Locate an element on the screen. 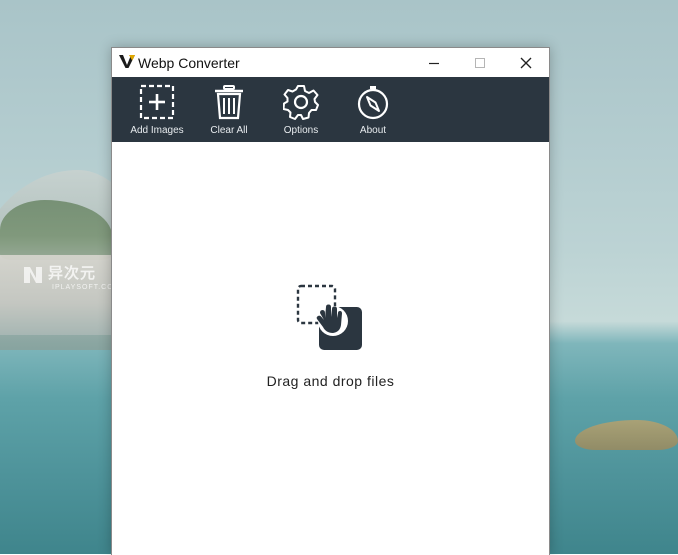 Image resolution: width=678 pixels, height=555 pixels. close-button is located at coordinates (526, 62).